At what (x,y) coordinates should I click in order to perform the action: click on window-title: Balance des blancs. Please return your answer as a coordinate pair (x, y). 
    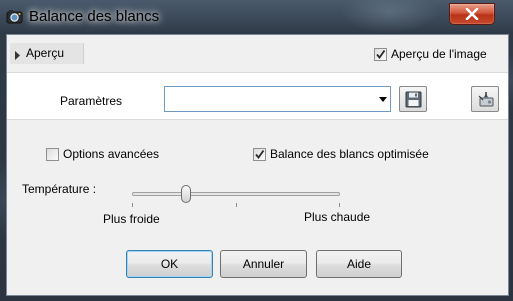
    Looking at the image, I should click on (94, 16).